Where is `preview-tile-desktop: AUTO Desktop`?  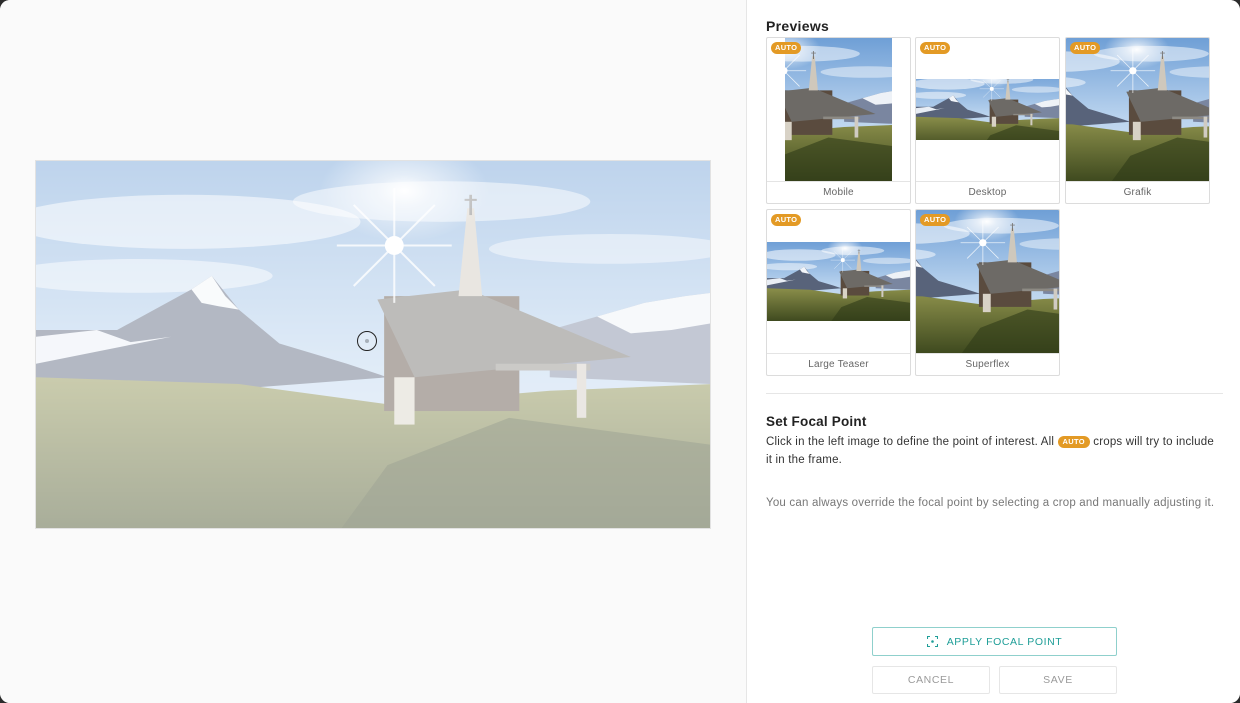 preview-tile-desktop: AUTO Desktop is located at coordinates (987, 120).